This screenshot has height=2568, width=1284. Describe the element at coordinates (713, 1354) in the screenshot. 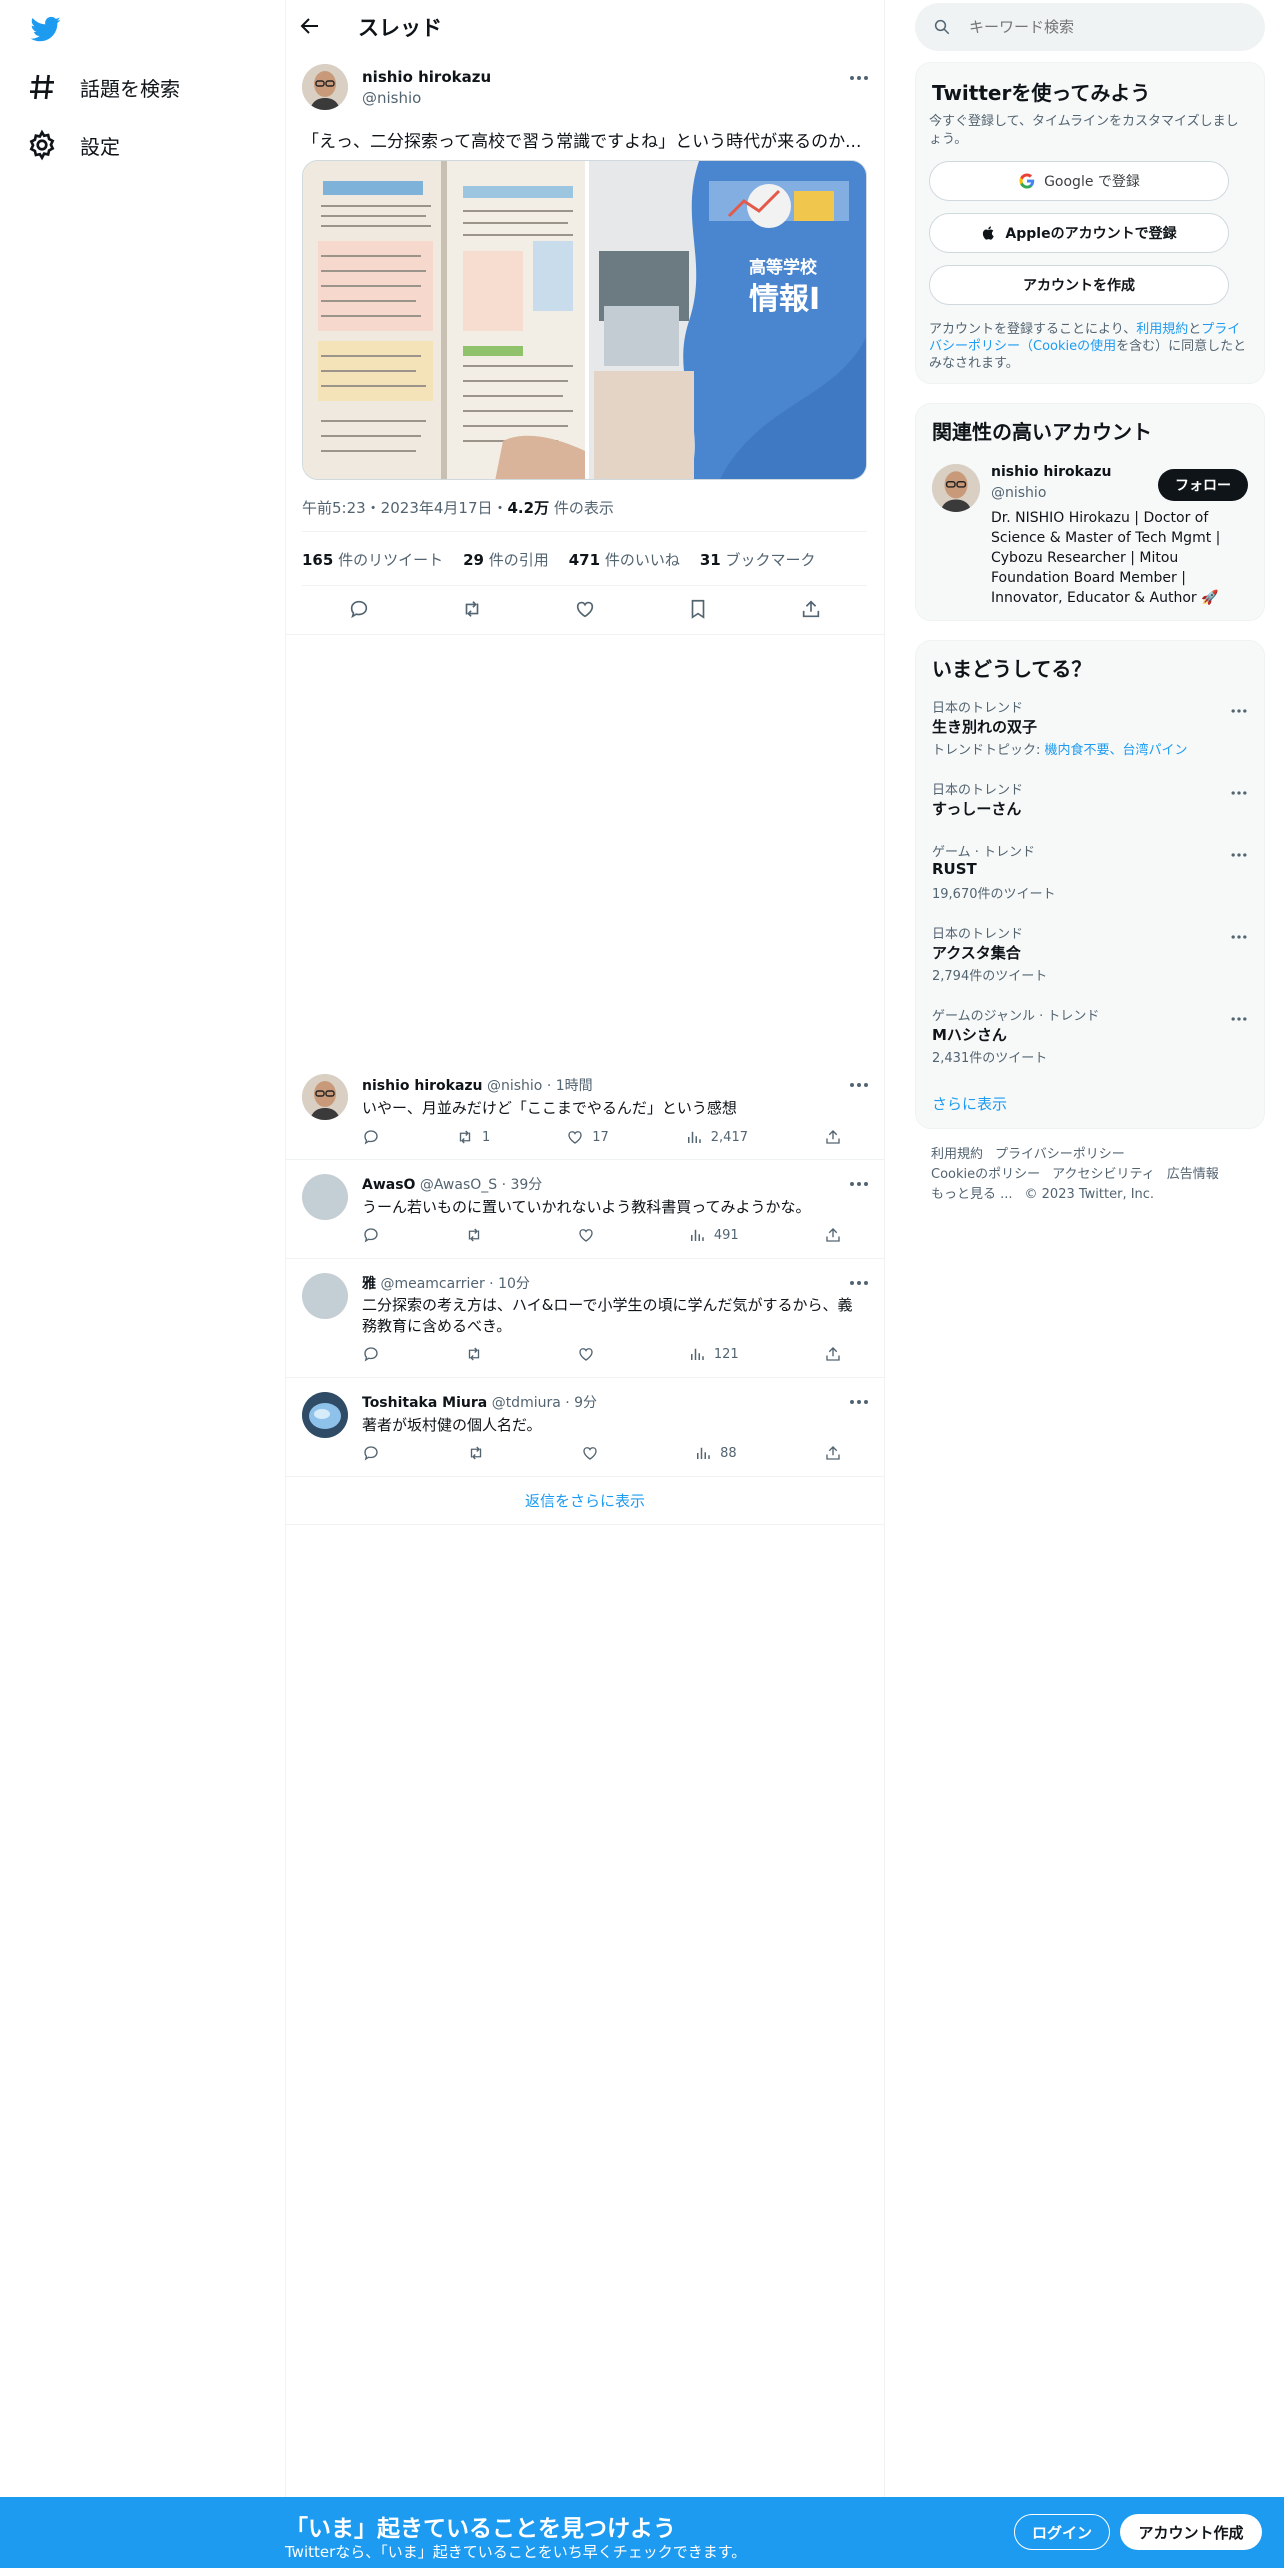

I see `views-button: 121` at that location.